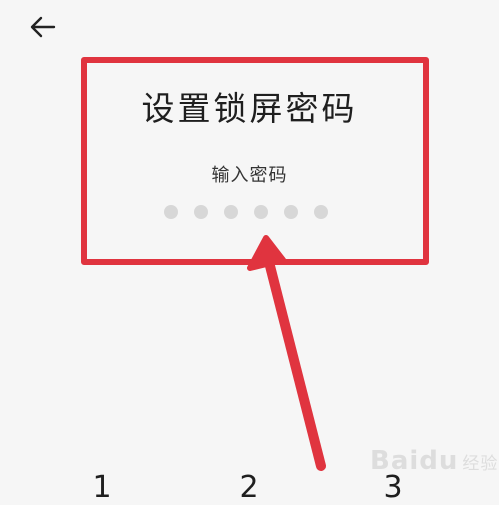 The height and width of the screenshot is (505, 499). What do you see at coordinates (434, 461) in the screenshot?
I see `watermark-logo: Baidu 经验` at bounding box center [434, 461].